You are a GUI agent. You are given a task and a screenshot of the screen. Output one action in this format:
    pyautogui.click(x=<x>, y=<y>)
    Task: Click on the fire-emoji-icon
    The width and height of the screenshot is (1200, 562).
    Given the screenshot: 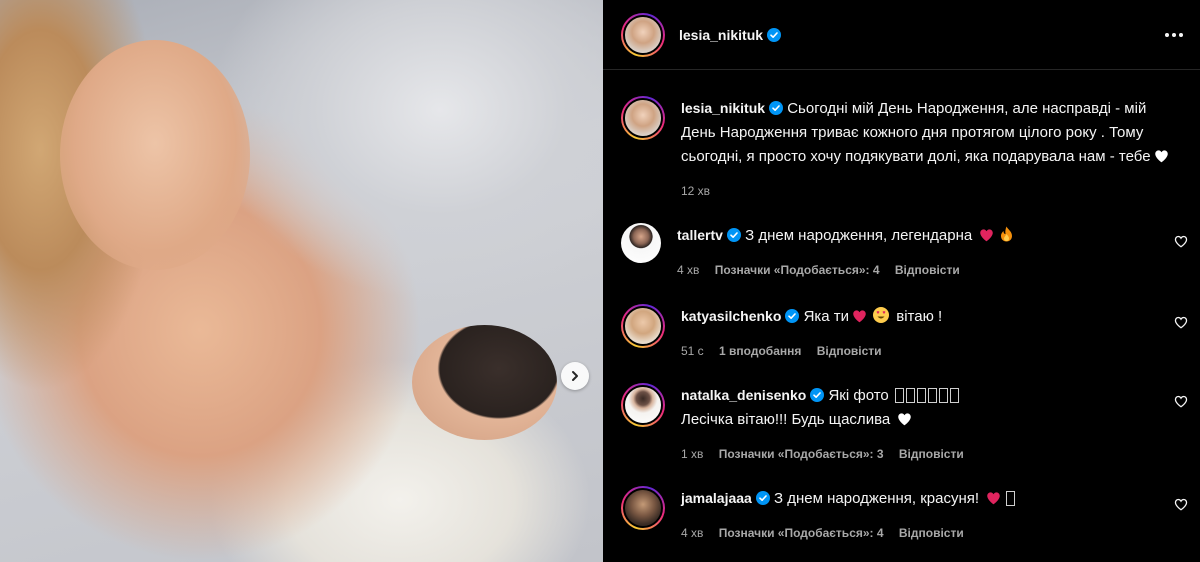 What is the action you would take?
    pyautogui.click(x=1007, y=234)
    